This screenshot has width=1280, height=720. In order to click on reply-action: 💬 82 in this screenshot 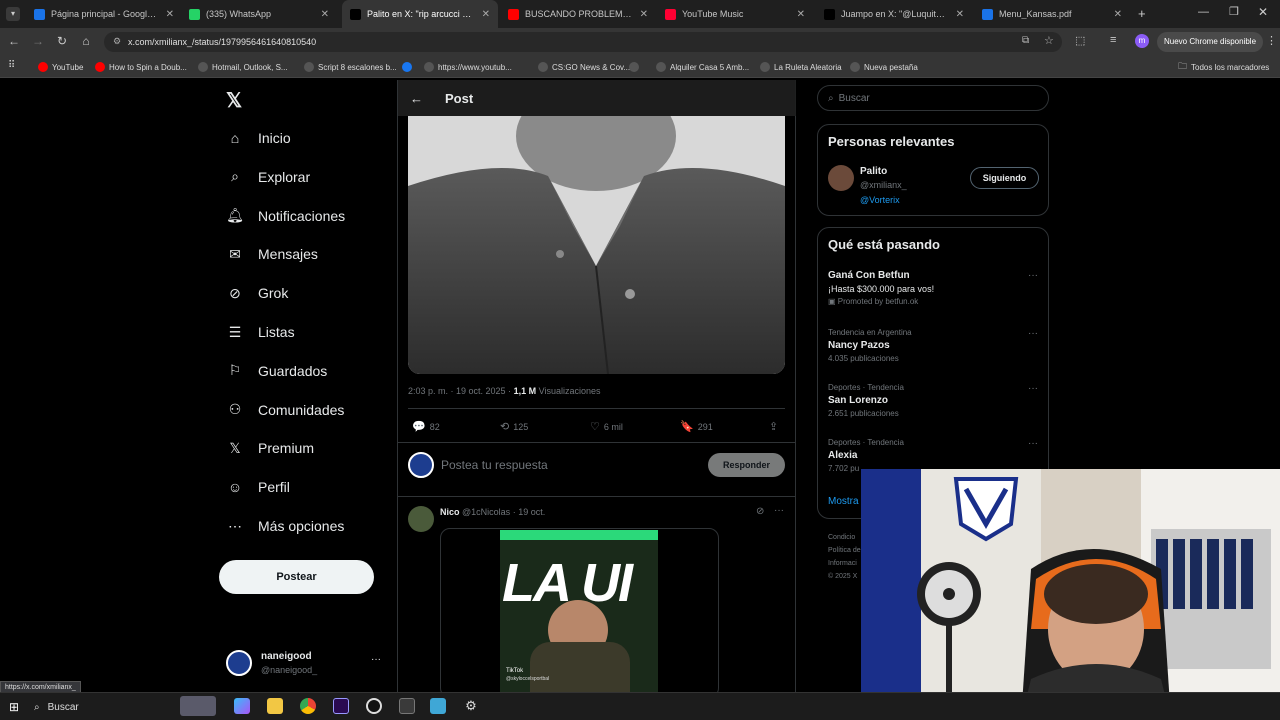, I will do `click(426, 426)`.